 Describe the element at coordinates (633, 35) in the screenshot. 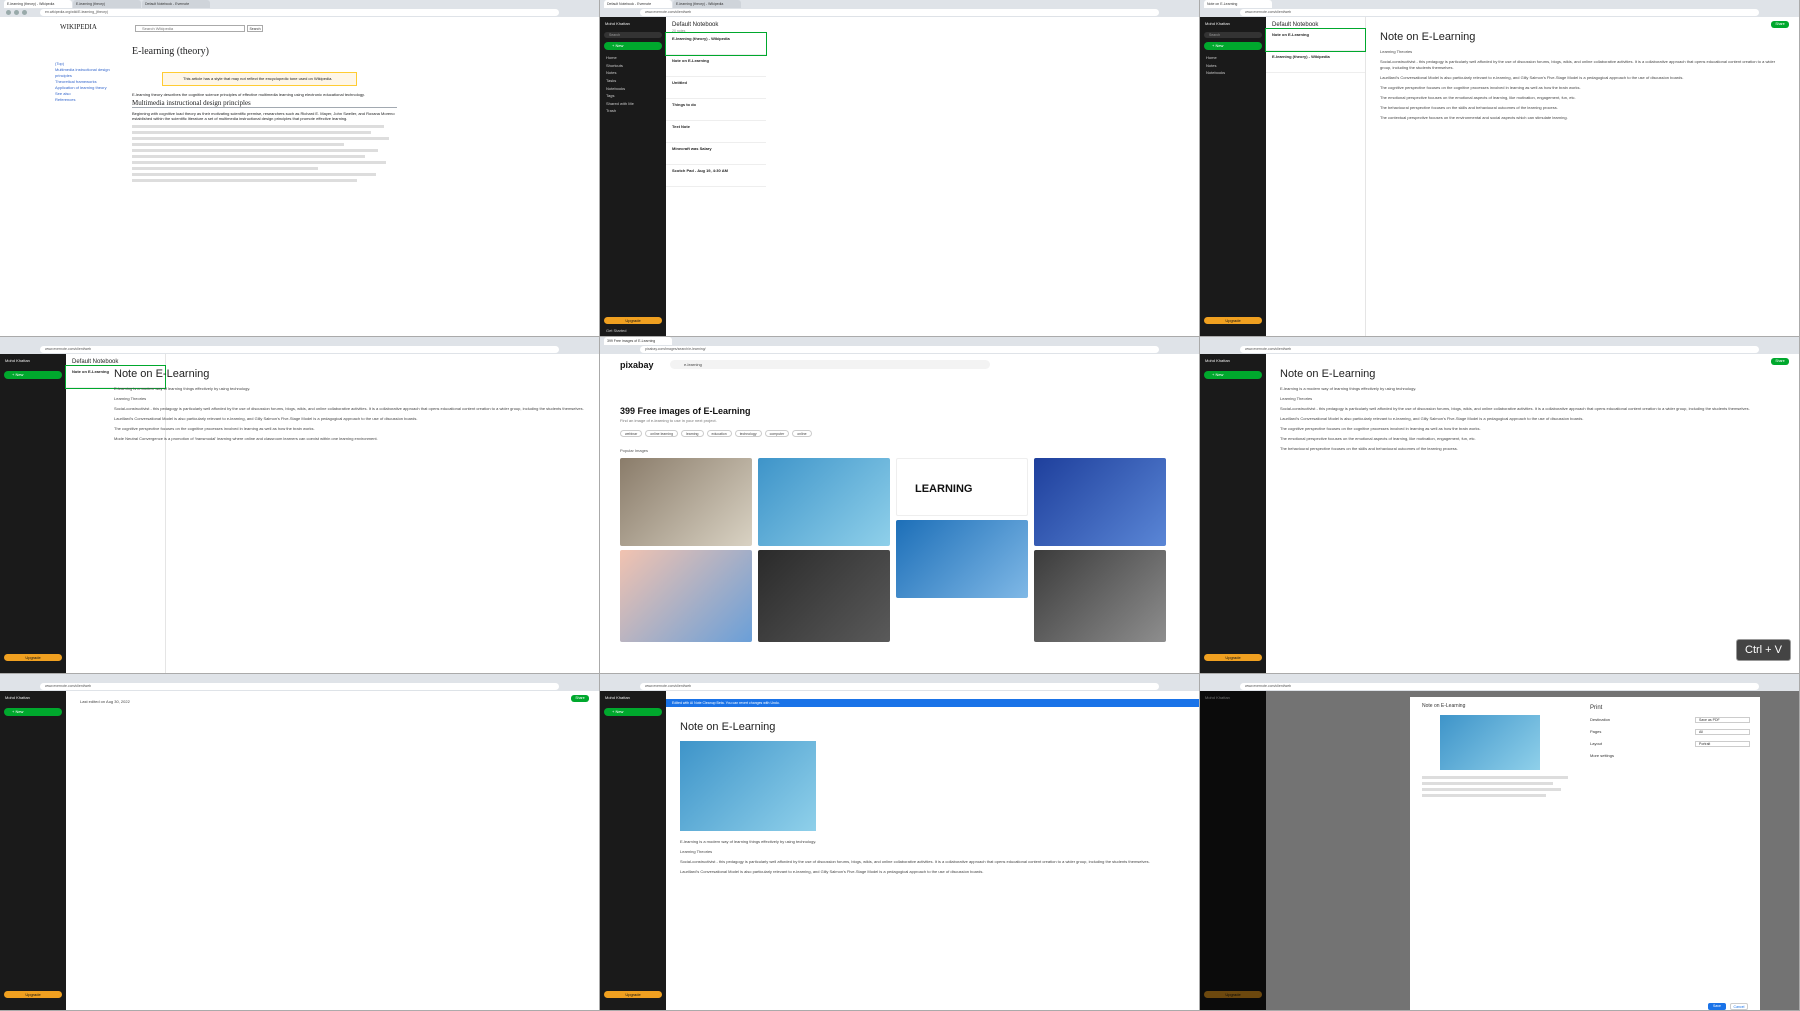

I see `search-input: Search` at that location.